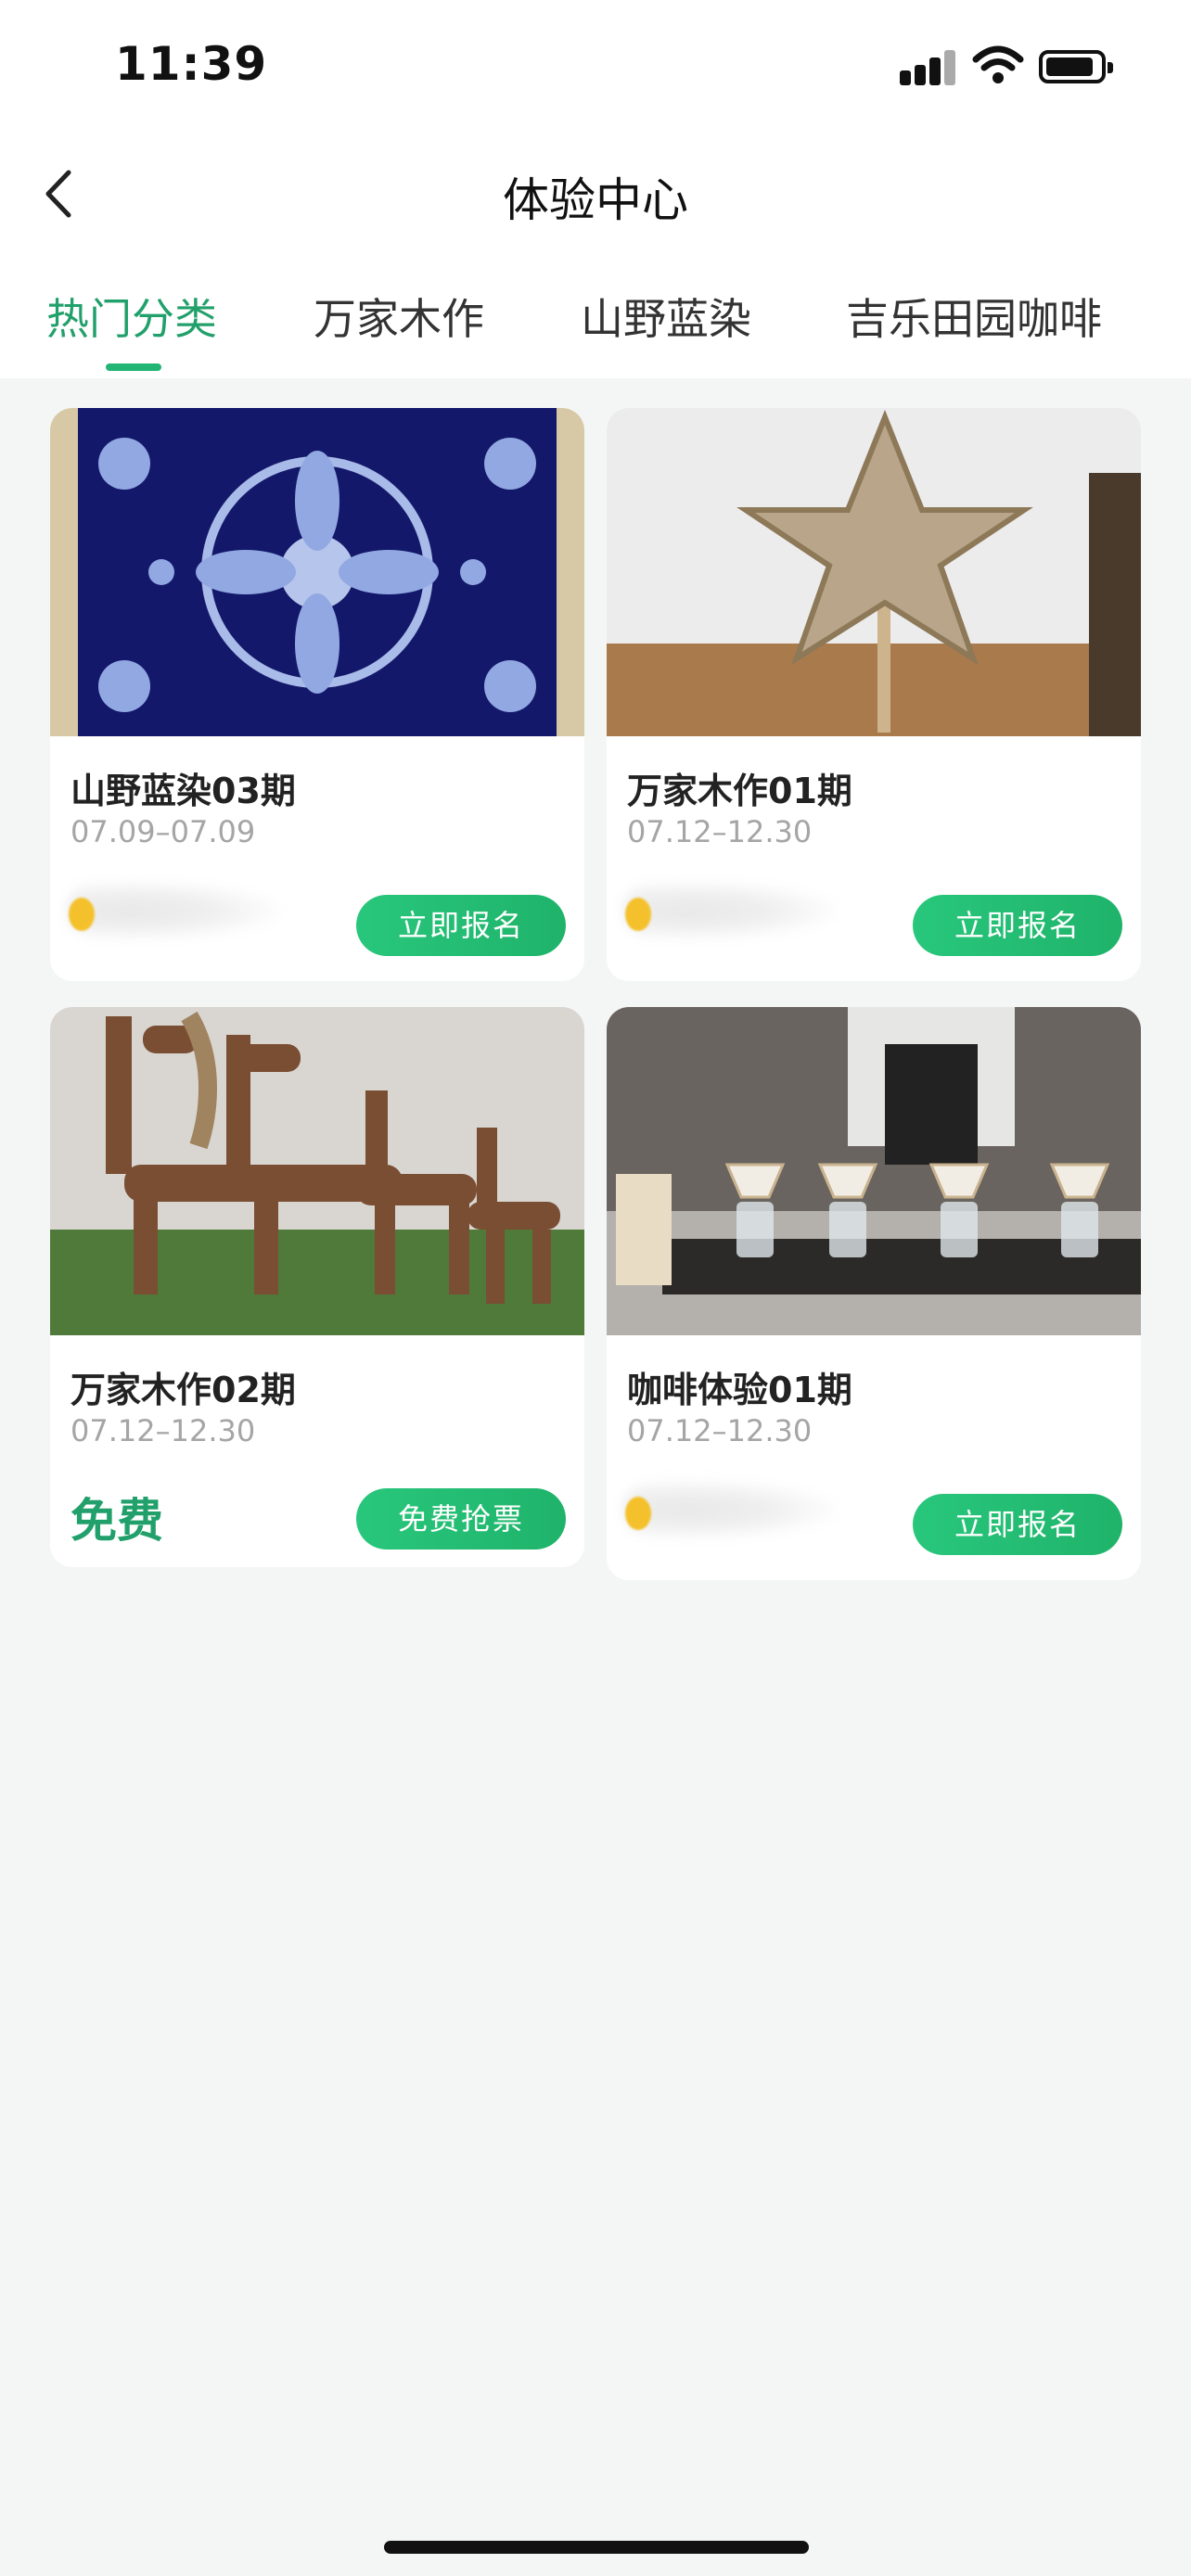 This screenshot has height=2576, width=1191. Describe the element at coordinates (874, 572) in the screenshot. I see `card-image-wood-star` at that location.